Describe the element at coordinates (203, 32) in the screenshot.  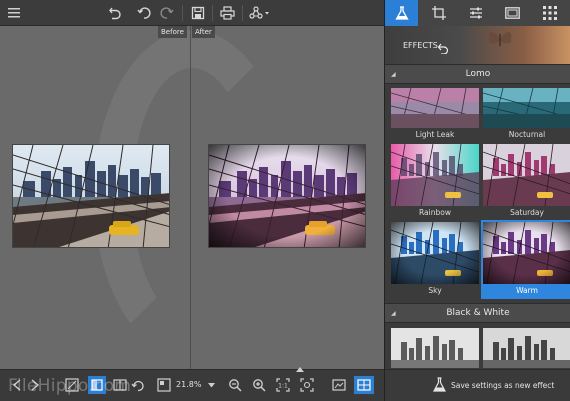
I see `after-label: After` at that location.